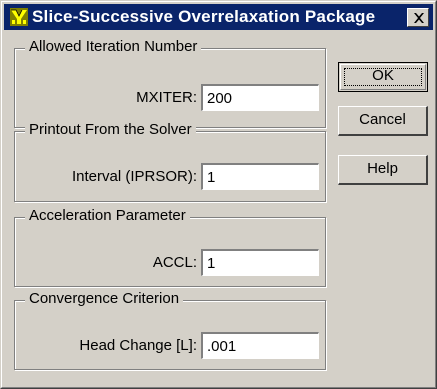 Image resolution: width=437 pixels, height=389 pixels. What do you see at coordinates (170, 330) in the screenshot?
I see `group-convergence: Convergence Criterion Head Change [L]:` at bounding box center [170, 330].